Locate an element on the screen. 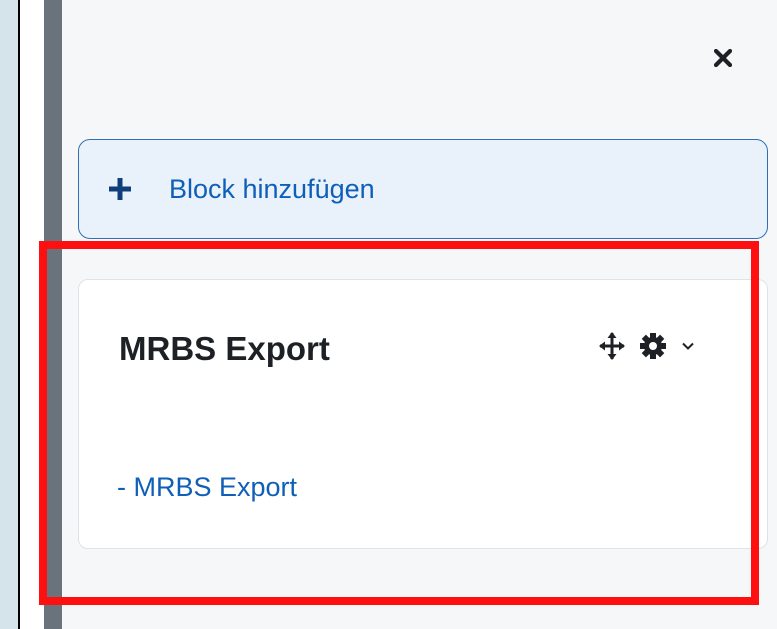 This screenshot has width=777, height=629. block-title: MRBS Export is located at coordinates (224, 348).